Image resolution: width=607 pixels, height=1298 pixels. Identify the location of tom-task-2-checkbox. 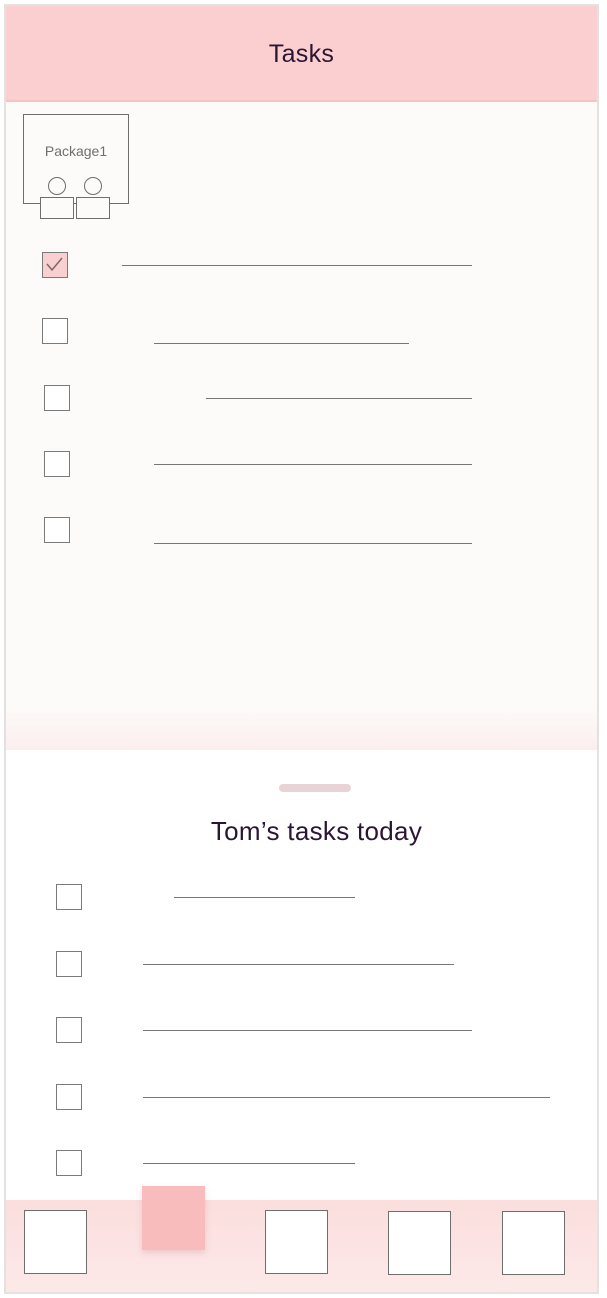
(69, 964).